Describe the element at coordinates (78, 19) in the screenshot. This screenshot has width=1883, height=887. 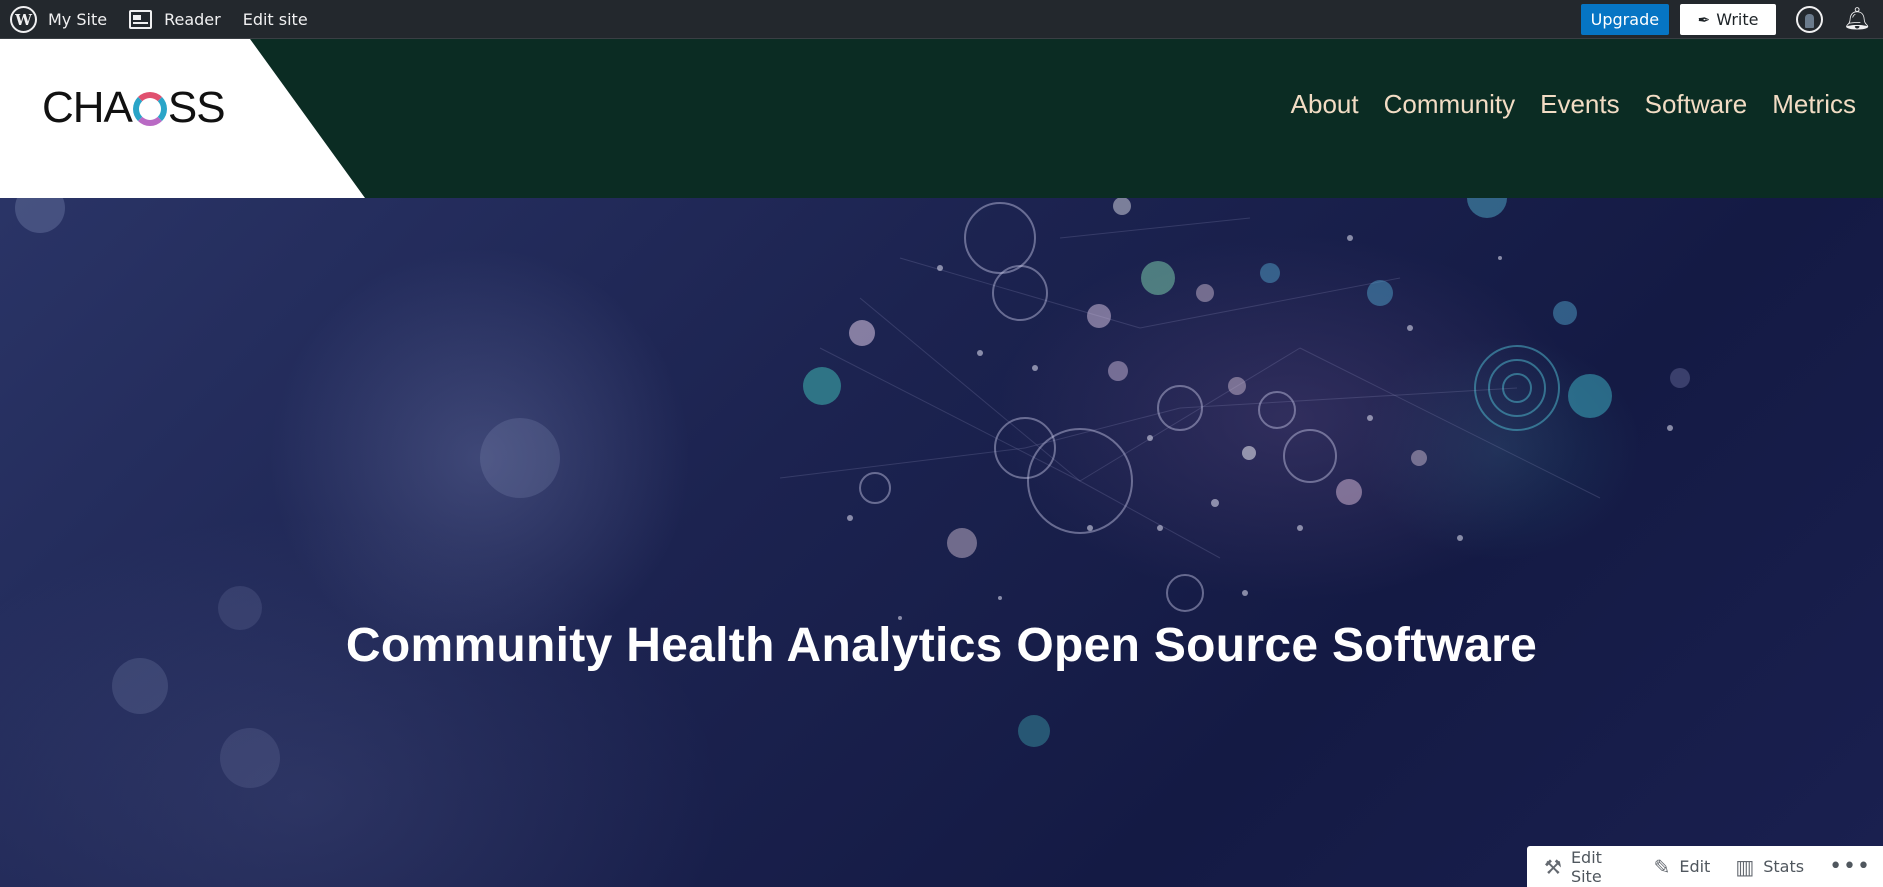
I see `my-site-label: My Site` at that location.